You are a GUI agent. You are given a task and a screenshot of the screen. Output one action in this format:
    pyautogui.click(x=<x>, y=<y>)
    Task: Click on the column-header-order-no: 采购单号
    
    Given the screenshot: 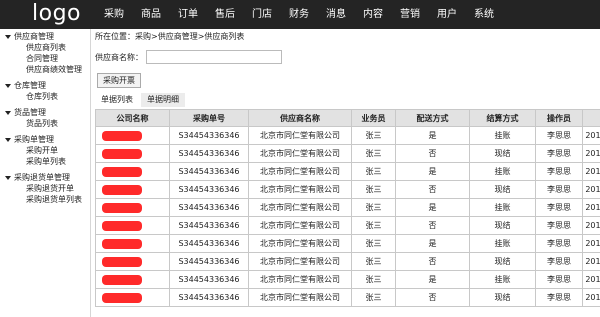 What is the action you would take?
    pyautogui.click(x=209, y=118)
    